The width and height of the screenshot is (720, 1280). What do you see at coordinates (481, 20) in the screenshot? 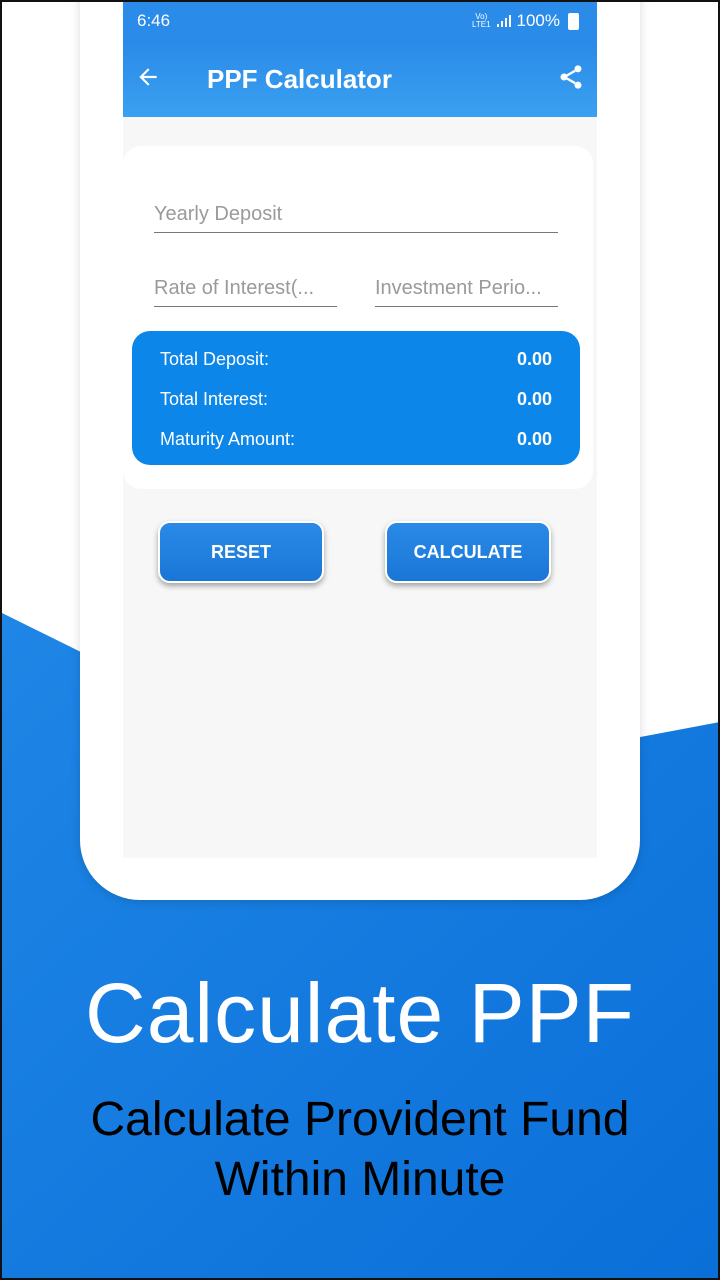
I see `lte-icon: Vo) LTE1` at bounding box center [481, 20].